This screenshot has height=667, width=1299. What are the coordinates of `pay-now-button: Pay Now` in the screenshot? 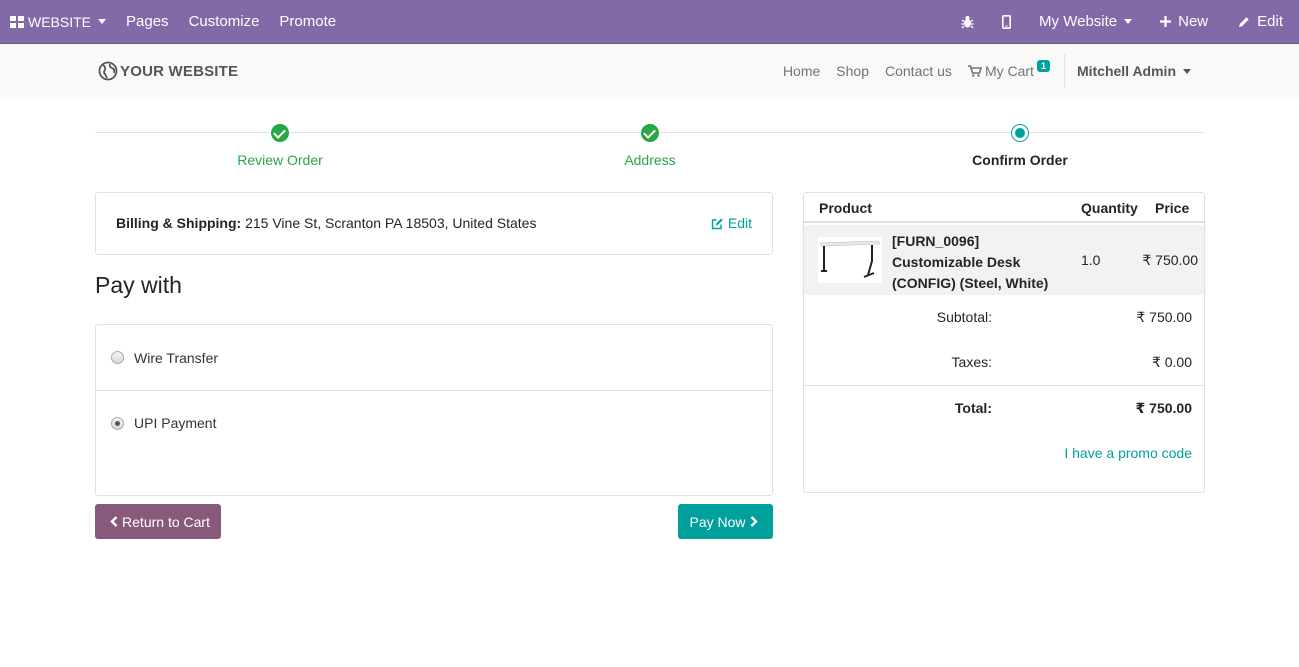 It's located at (725, 521).